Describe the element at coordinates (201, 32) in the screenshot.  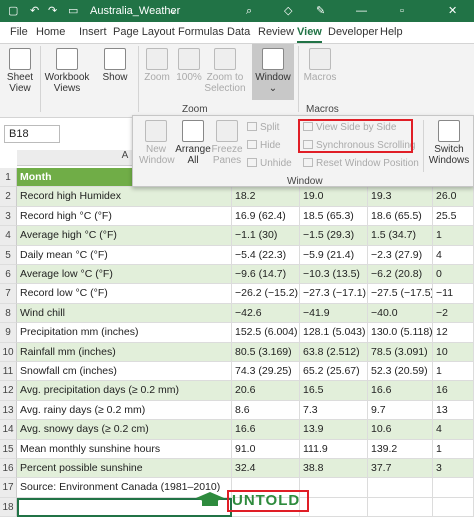
I see `tab-formulas: Formulas` at that location.